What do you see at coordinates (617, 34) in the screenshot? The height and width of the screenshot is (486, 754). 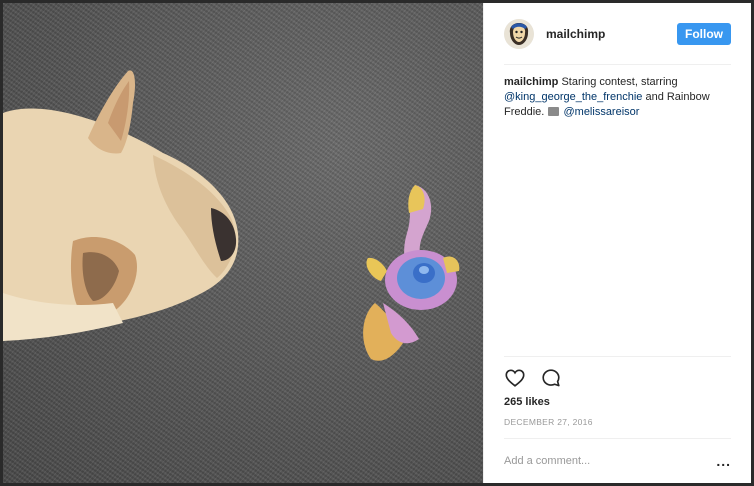 I see `post-header: mailchimp Follow` at bounding box center [617, 34].